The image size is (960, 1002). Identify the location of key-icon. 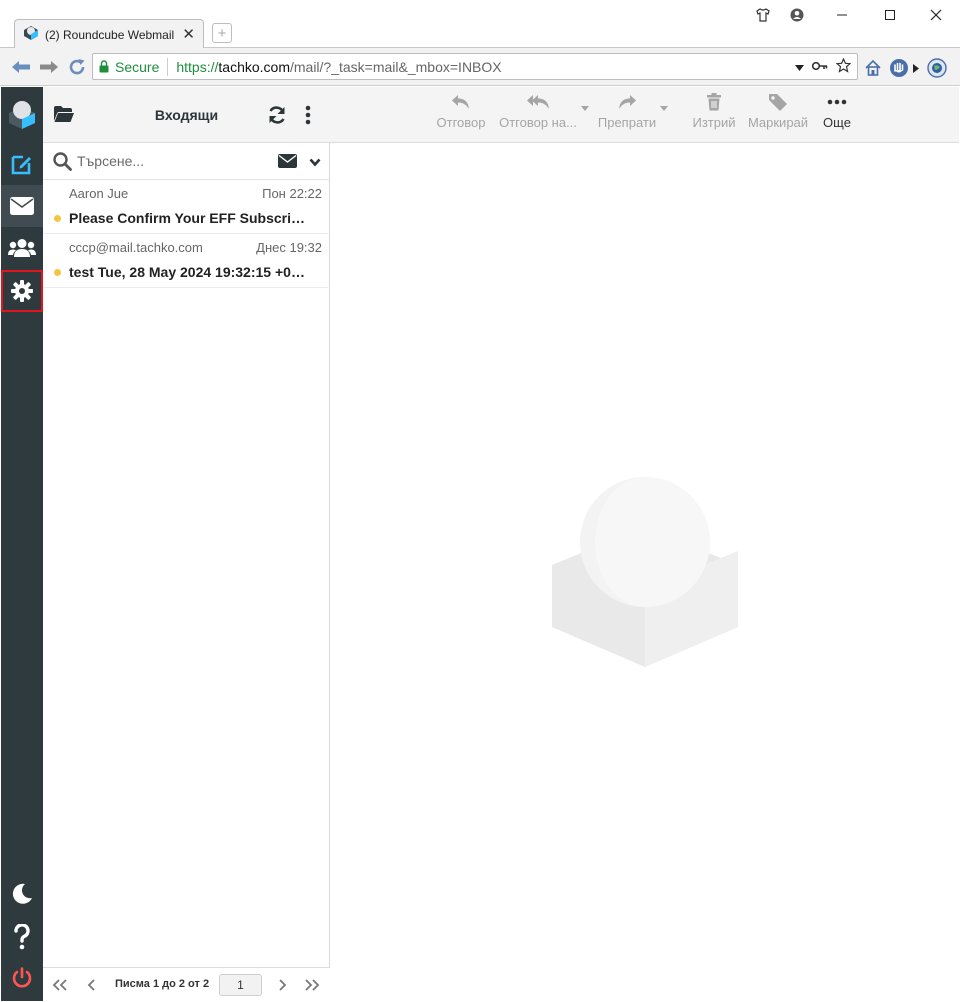
(819, 66).